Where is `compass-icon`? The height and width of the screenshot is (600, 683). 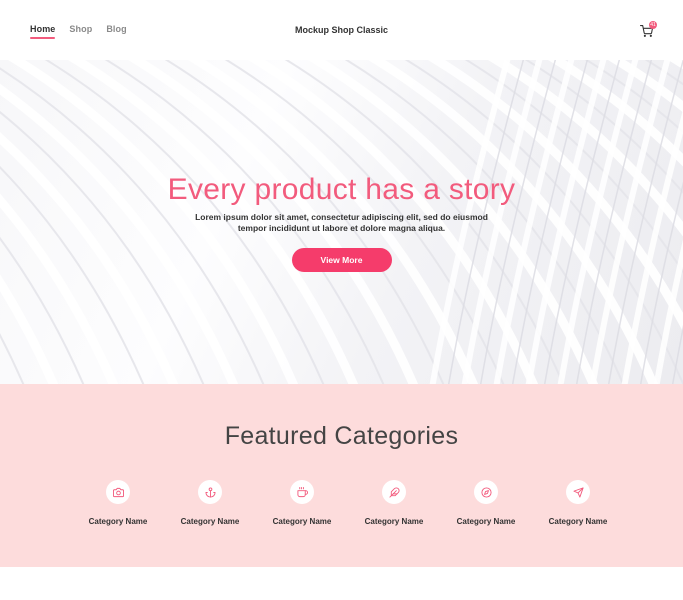 compass-icon is located at coordinates (486, 492).